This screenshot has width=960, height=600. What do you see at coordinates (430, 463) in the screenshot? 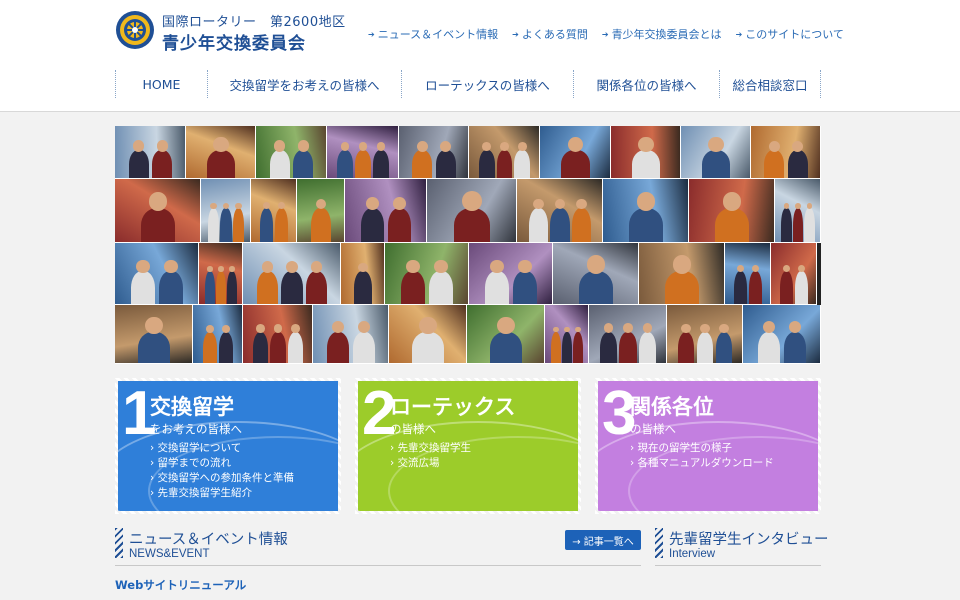
I see `feature-link: 交流広場` at bounding box center [430, 463].